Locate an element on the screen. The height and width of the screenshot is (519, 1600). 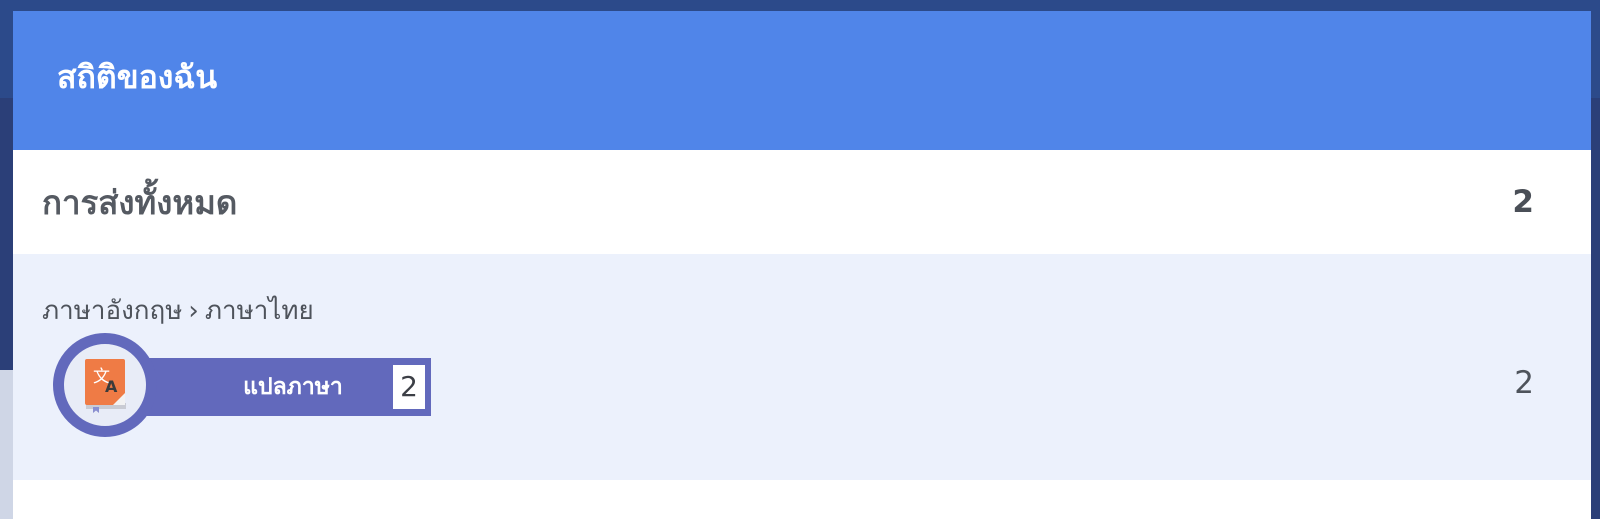
language-pair-title: ภาษาอังกฤษ › ภาษาไทย is located at coordinates (178, 310).